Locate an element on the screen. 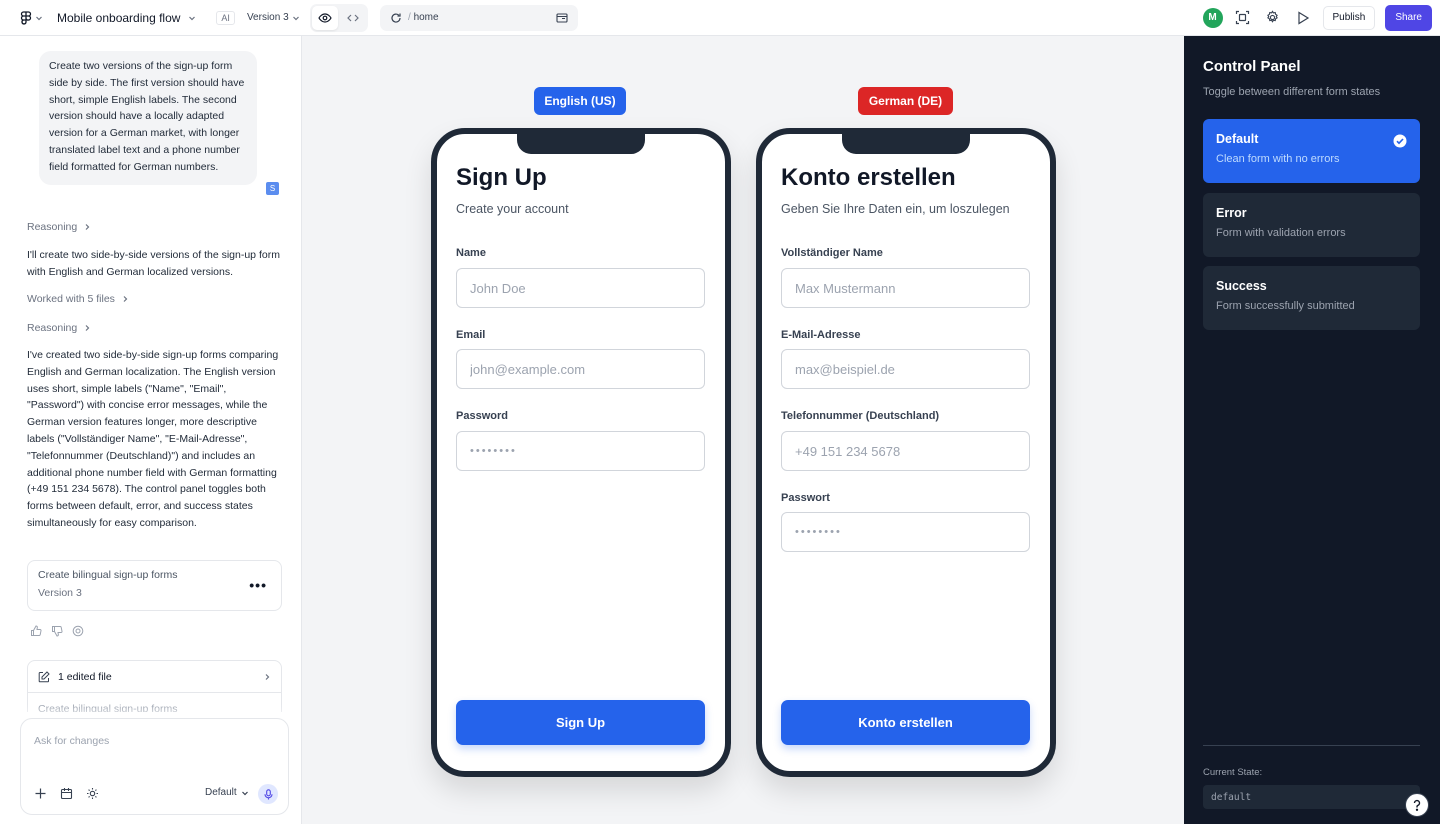 This screenshot has height=824, width=1440. inspect-button is located at coordinates (1243, 18).